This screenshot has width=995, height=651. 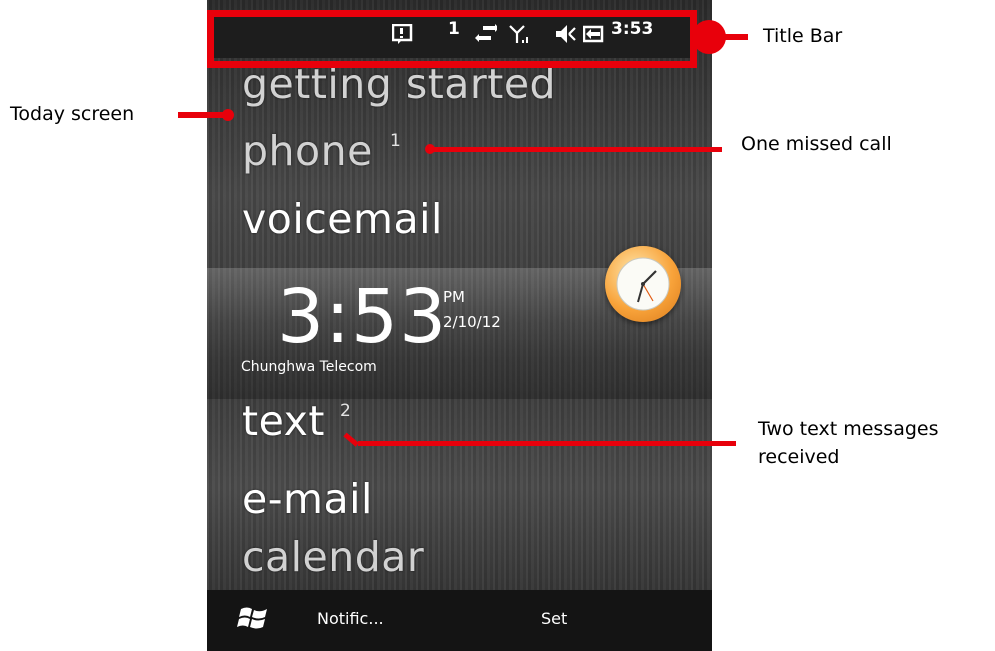 I want to click on today-item-calendar: calendar, so click(x=333, y=557).